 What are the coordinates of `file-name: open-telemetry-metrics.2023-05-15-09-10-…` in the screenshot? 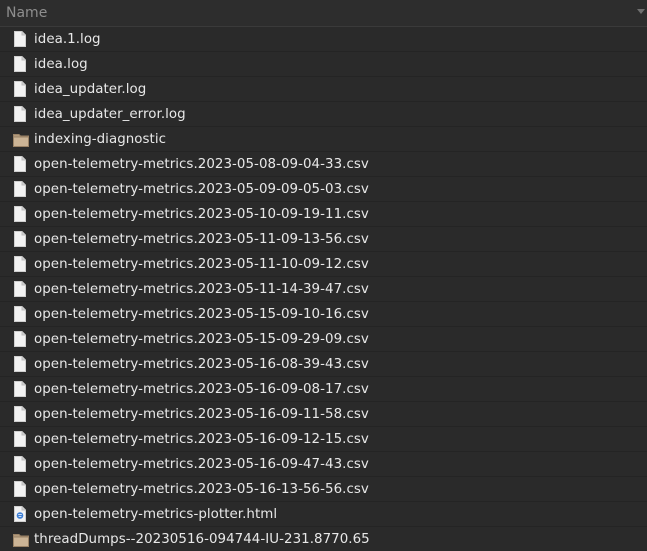 It's located at (201, 314).